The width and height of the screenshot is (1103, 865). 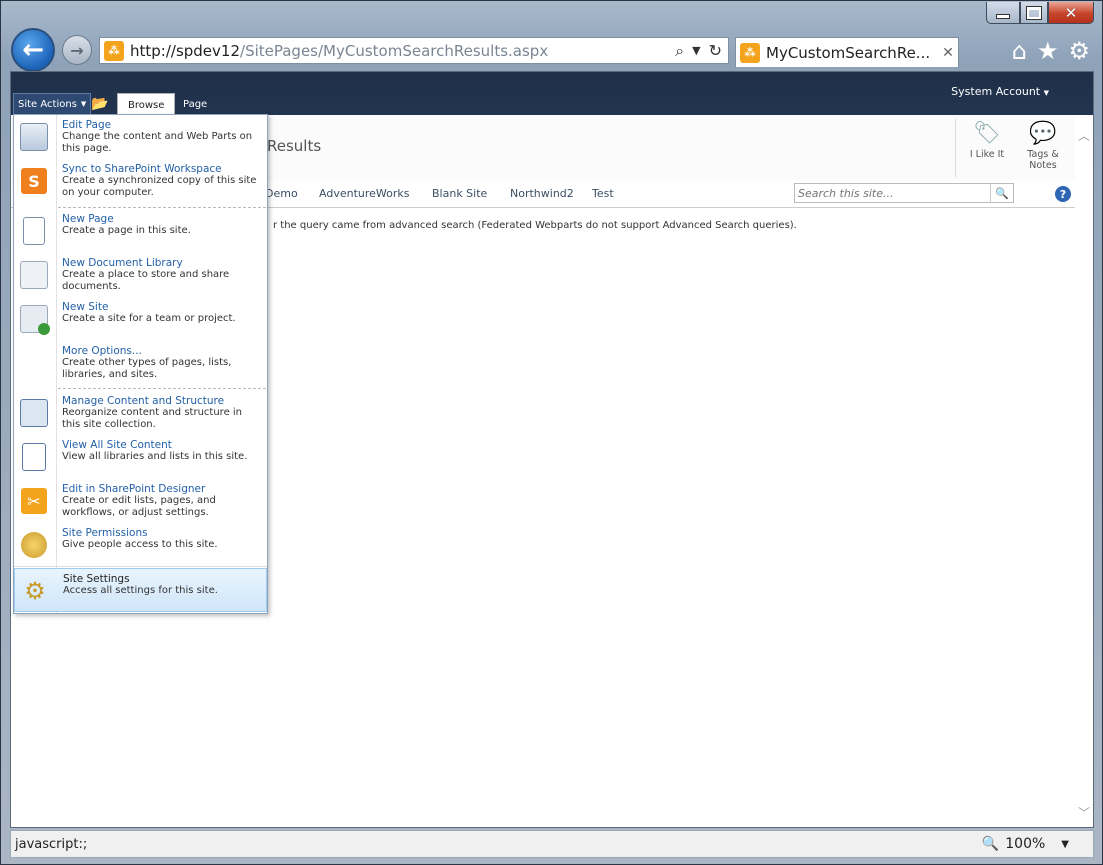 What do you see at coordinates (1025, 844) in the screenshot?
I see `zoom-control: 🔍 100% ▼` at bounding box center [1025, 844].